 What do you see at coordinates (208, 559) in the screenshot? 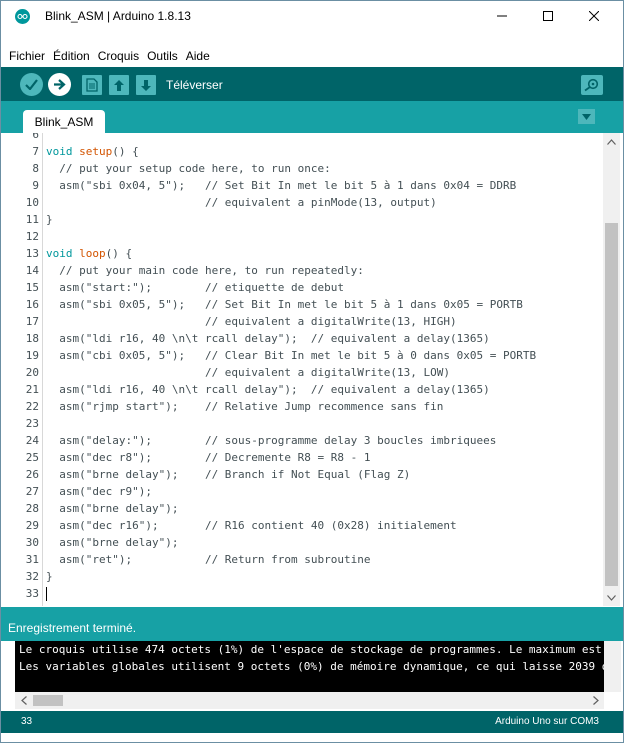
I see `code-text: asm("ret"); // Return from subroutine` at bounding box center [208, 559].